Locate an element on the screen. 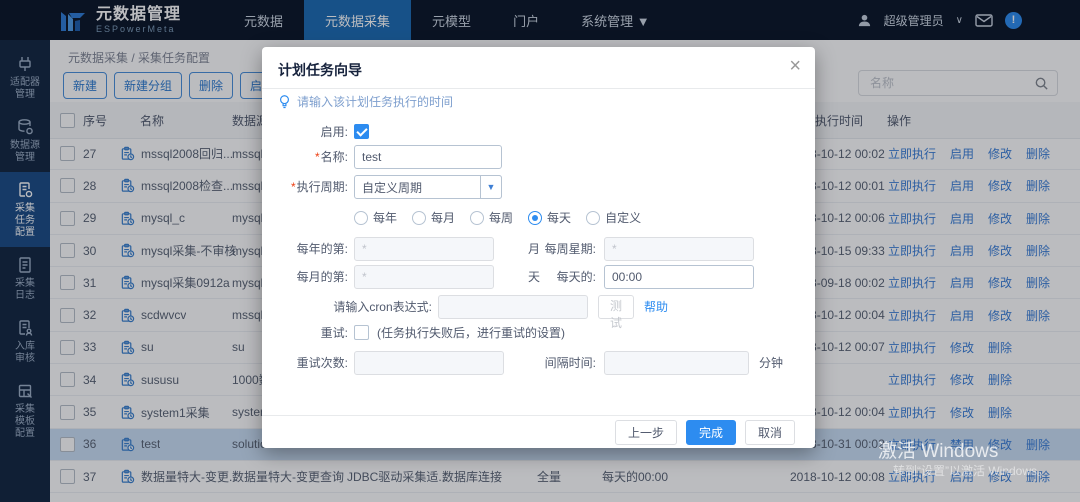  cron-input is located at coordinates (513, 307).